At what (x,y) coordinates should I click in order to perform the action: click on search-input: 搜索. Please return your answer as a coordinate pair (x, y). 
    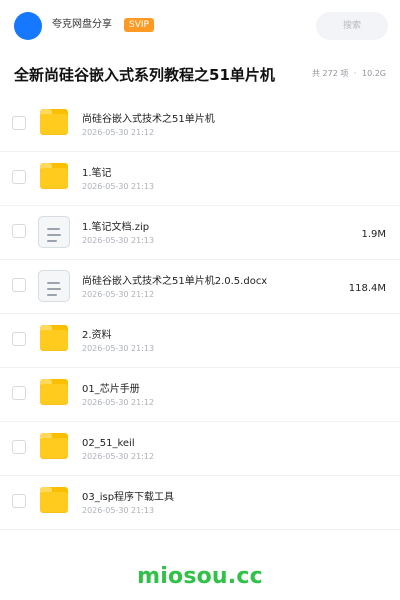
    Looking at the image, I should click on (352, 26).